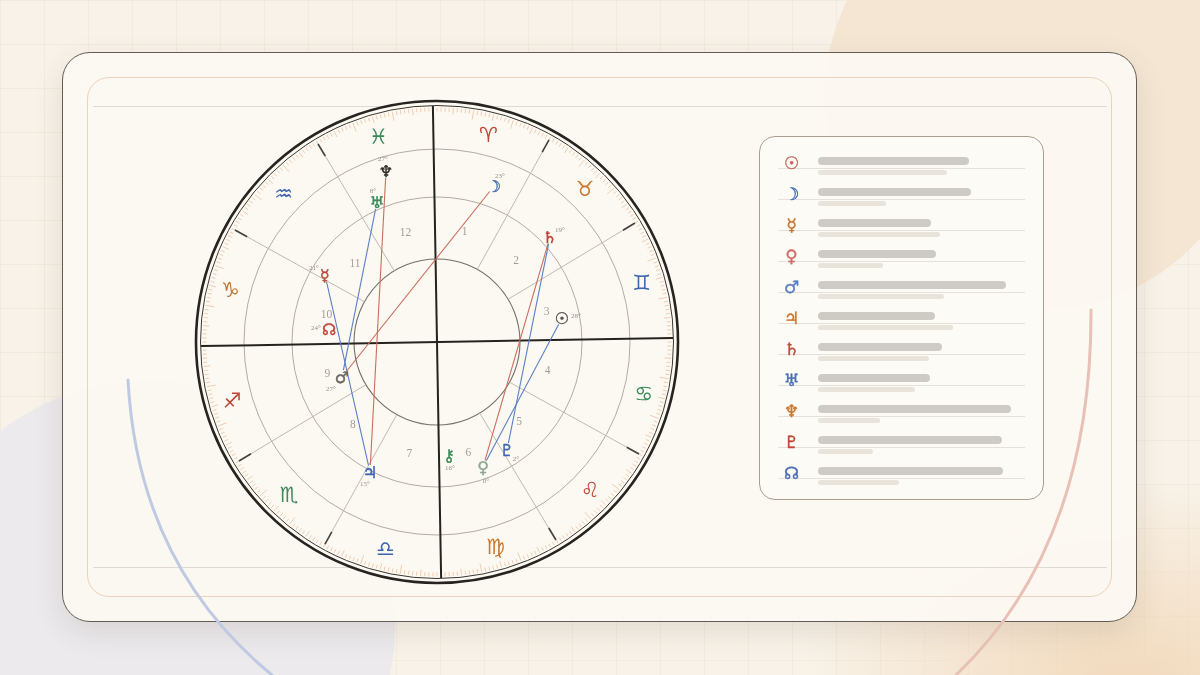 Image resolution: width=1200 pixels, height=675 pixels. Describe the element at coordinates (641, 282) in the screenshot. I see `zodiac-sign-symbol: ♊` at that location.